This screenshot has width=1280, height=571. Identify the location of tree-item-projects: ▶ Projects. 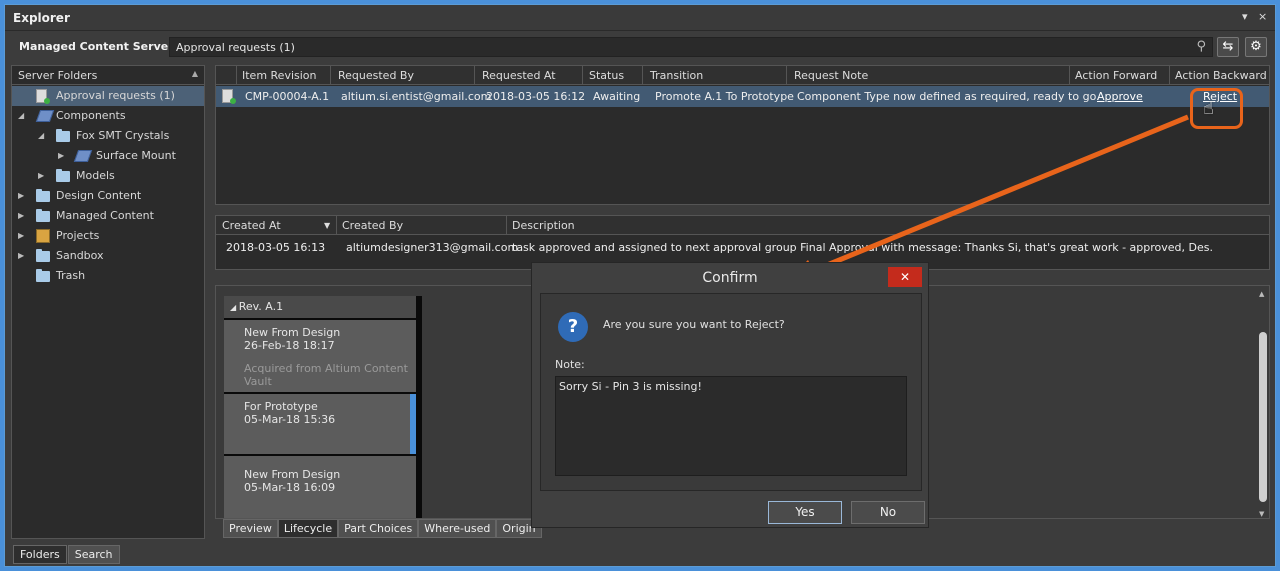
(108, 236).